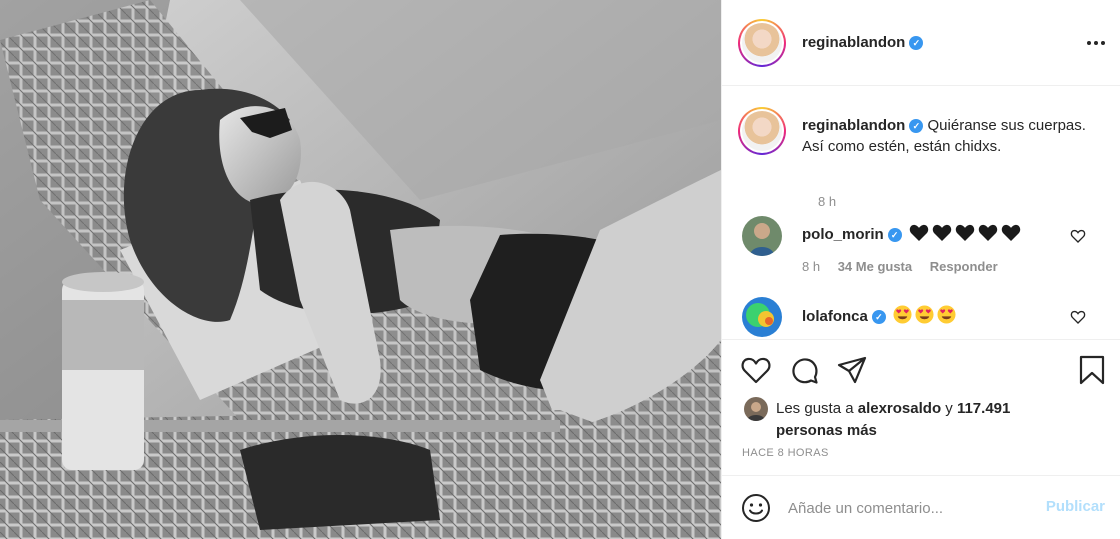 Image resolution: width=1120 pixels, height=539 pixels. What do you see at coordinates (756, 508) in the screenshot?
I see `emoji-smile-icon` at bounding box center [756, 508].